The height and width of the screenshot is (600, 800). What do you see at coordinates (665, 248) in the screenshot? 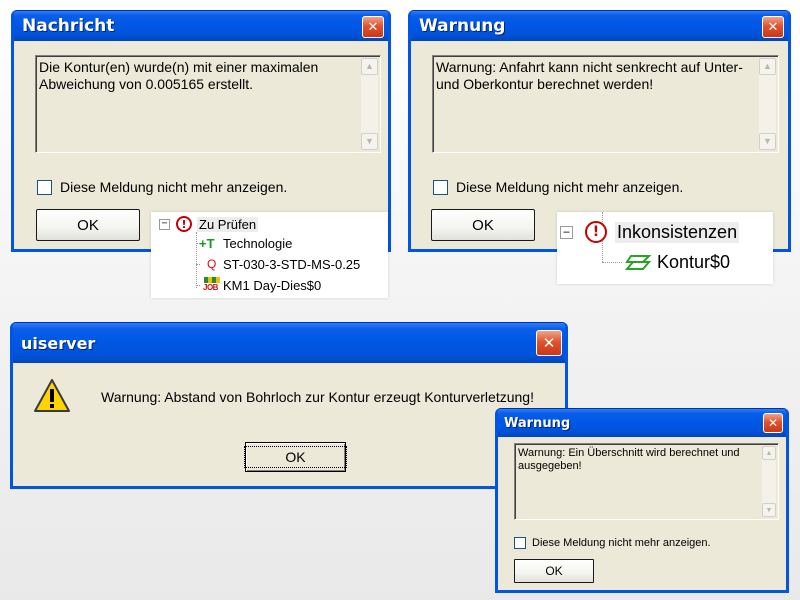
I see `tree-panel-inkonsistenzen: − ! Inkonsistenzen Kontur$0` at bounding box center [665, 248].